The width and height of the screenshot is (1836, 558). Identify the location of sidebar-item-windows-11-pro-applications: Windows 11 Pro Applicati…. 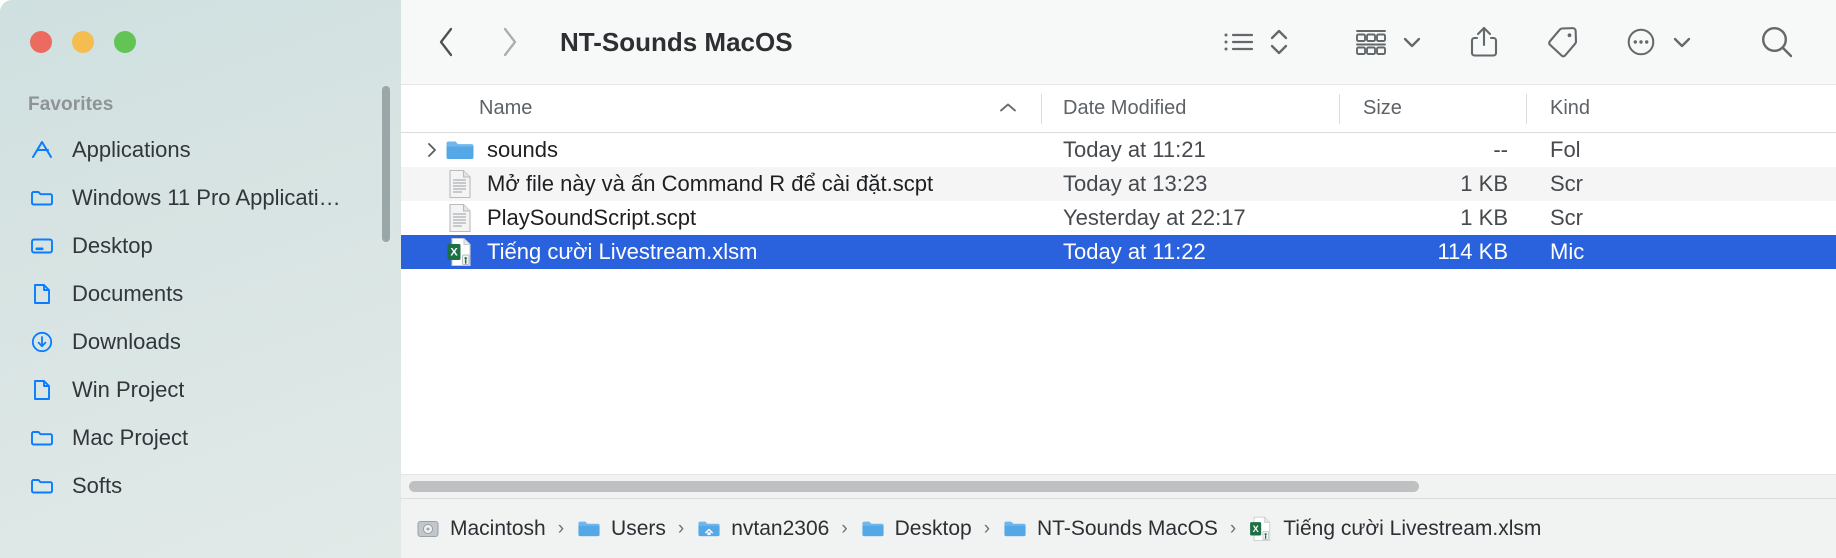
(200, 198).